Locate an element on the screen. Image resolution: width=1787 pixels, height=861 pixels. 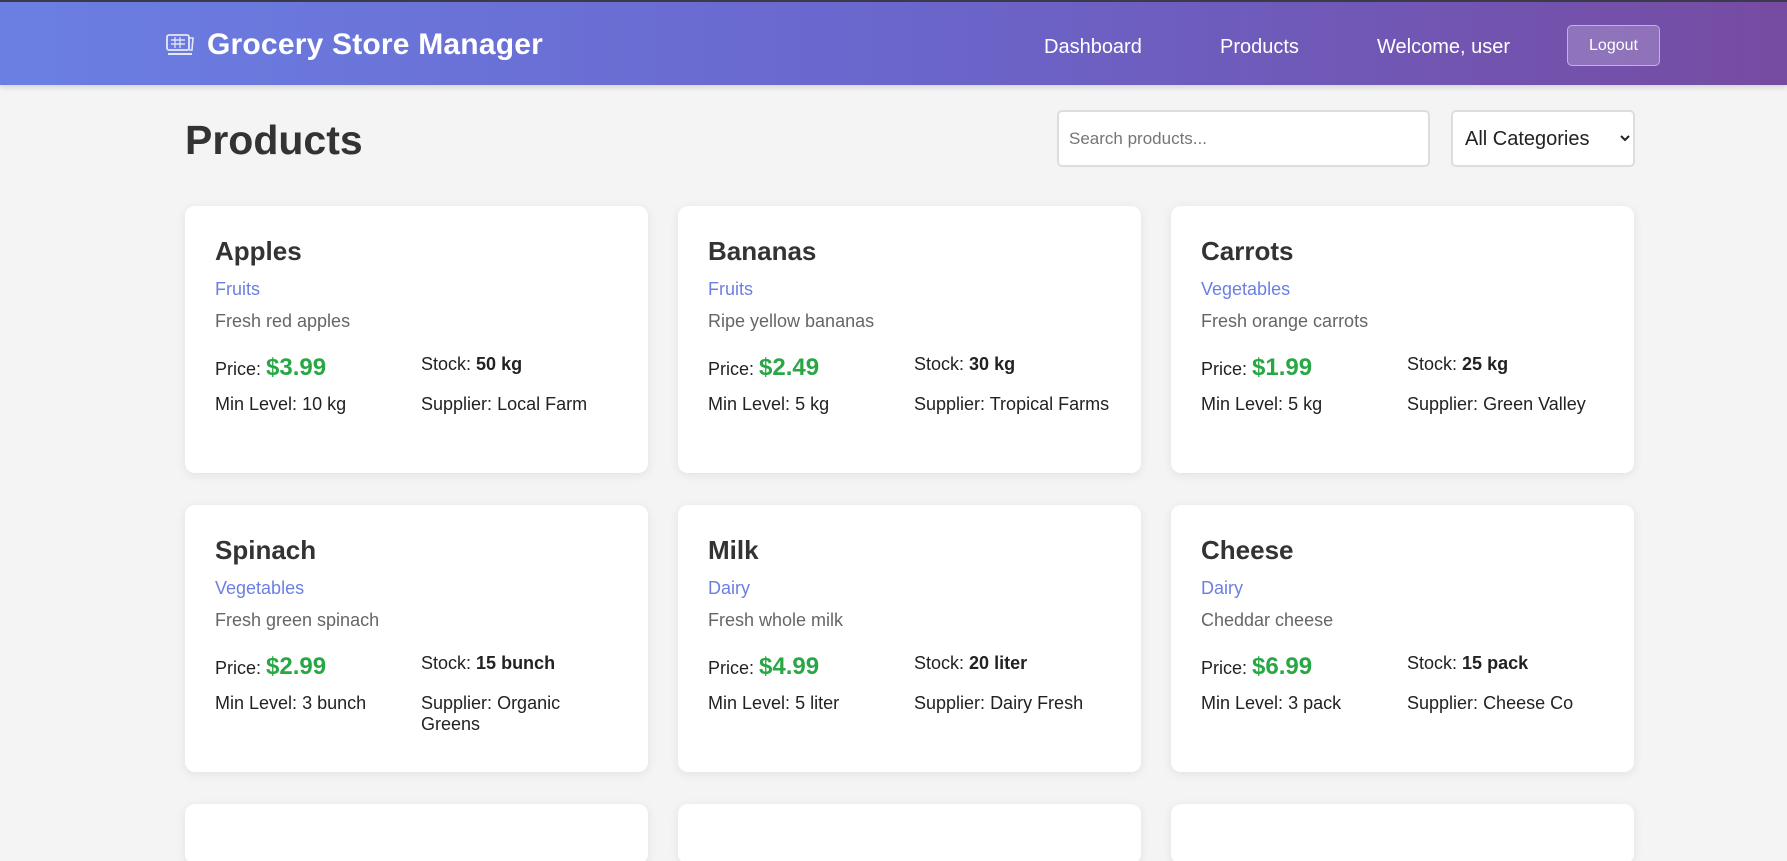
supplier-value: Local Farm is located at coordinates (542, 404).